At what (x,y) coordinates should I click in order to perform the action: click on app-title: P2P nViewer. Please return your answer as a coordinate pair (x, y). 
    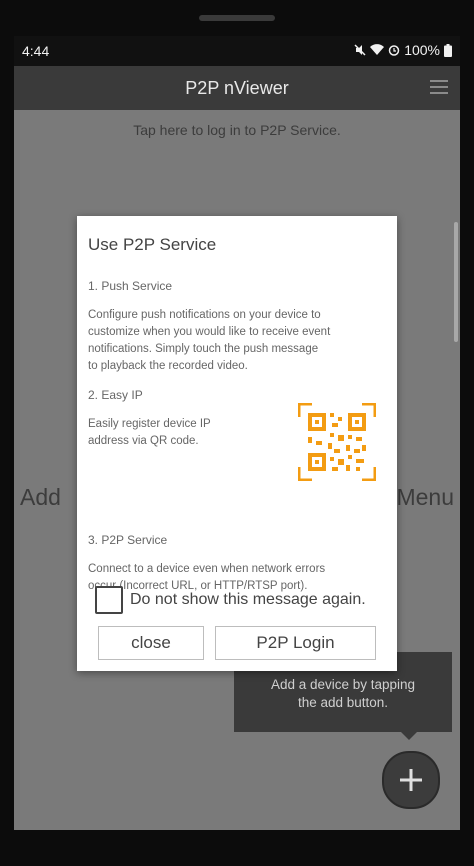
    Looking at the image, I should click on (237, 88).